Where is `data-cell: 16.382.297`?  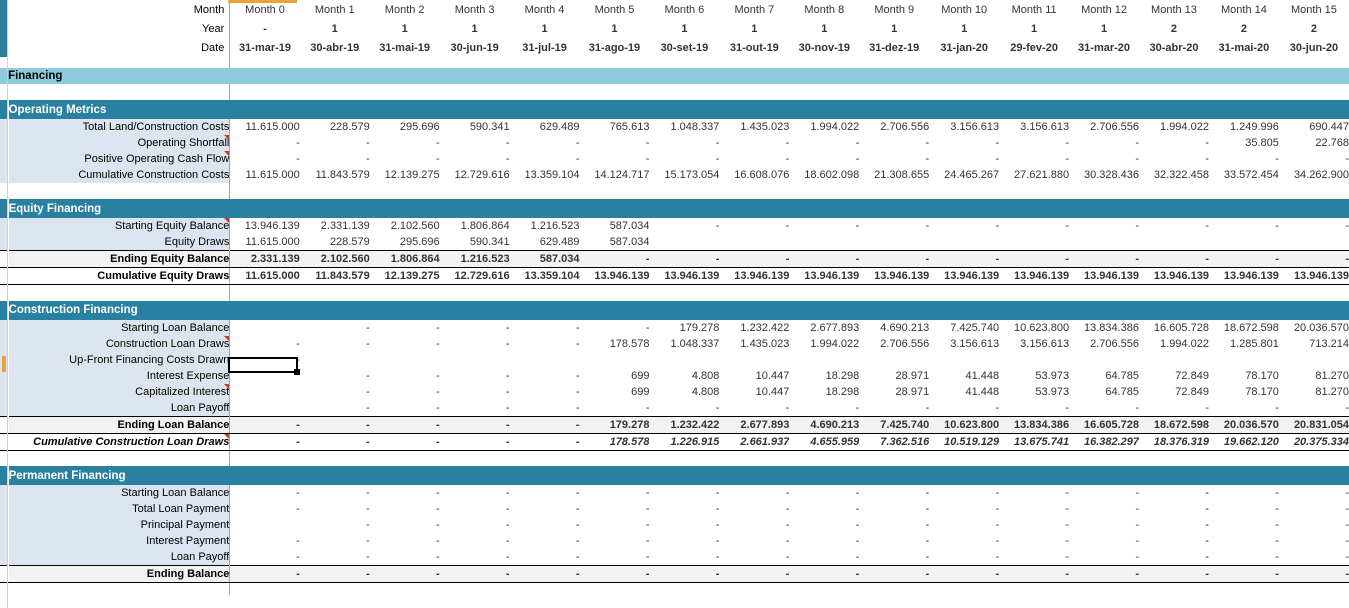 data-cell: 16.382.297 is located at coordinates (1104, 442).